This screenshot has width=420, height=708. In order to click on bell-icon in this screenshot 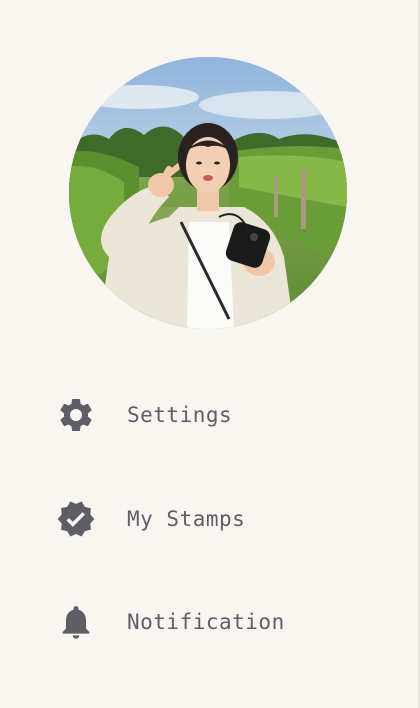, I will do `click(76, 622)`.